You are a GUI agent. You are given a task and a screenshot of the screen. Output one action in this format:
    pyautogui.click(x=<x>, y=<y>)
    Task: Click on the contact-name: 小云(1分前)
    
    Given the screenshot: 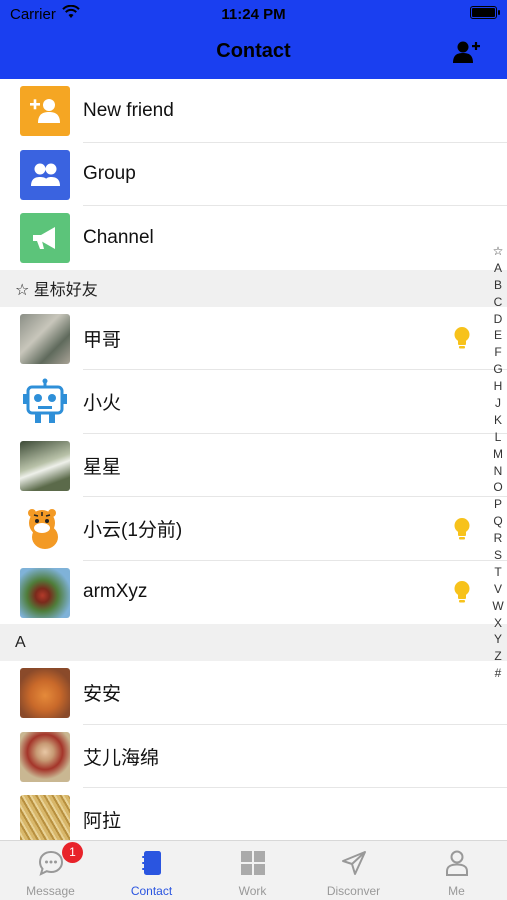 What is the action you would take?
    pyautogui.click(x=133, y=531)
    